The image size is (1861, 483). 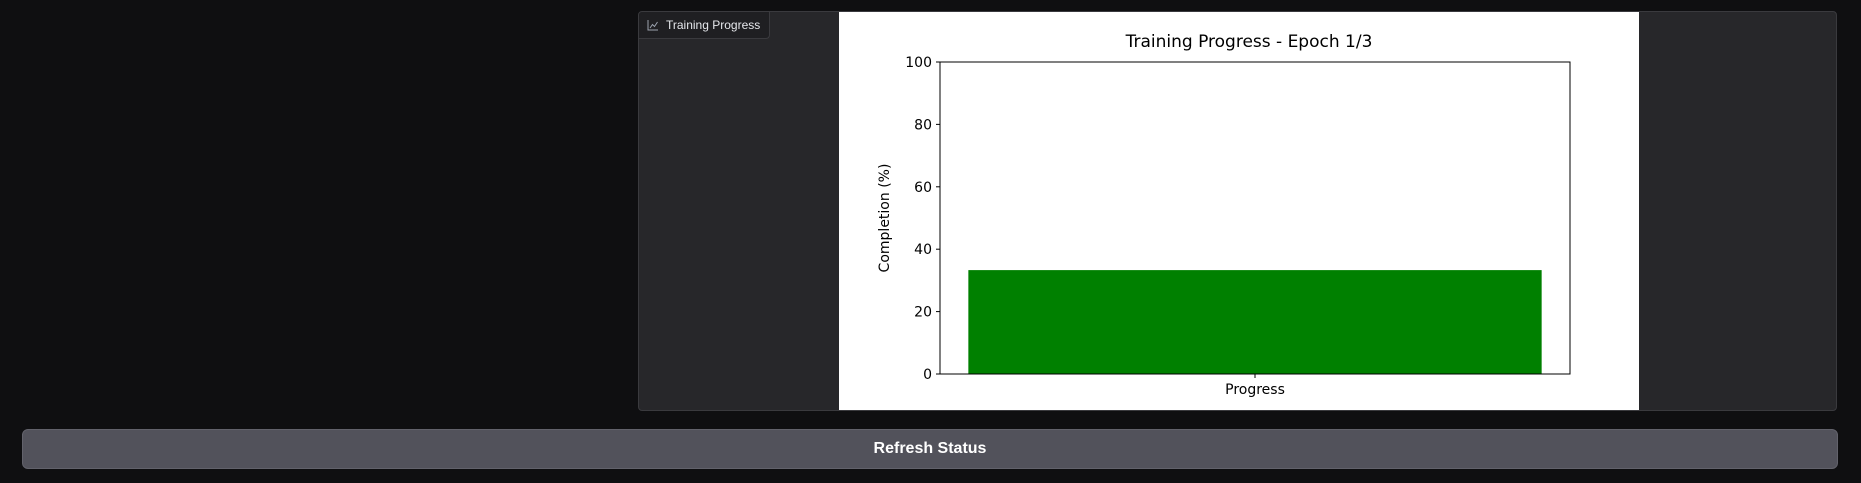 I want to click on bars, so click(x=1255, y=322).